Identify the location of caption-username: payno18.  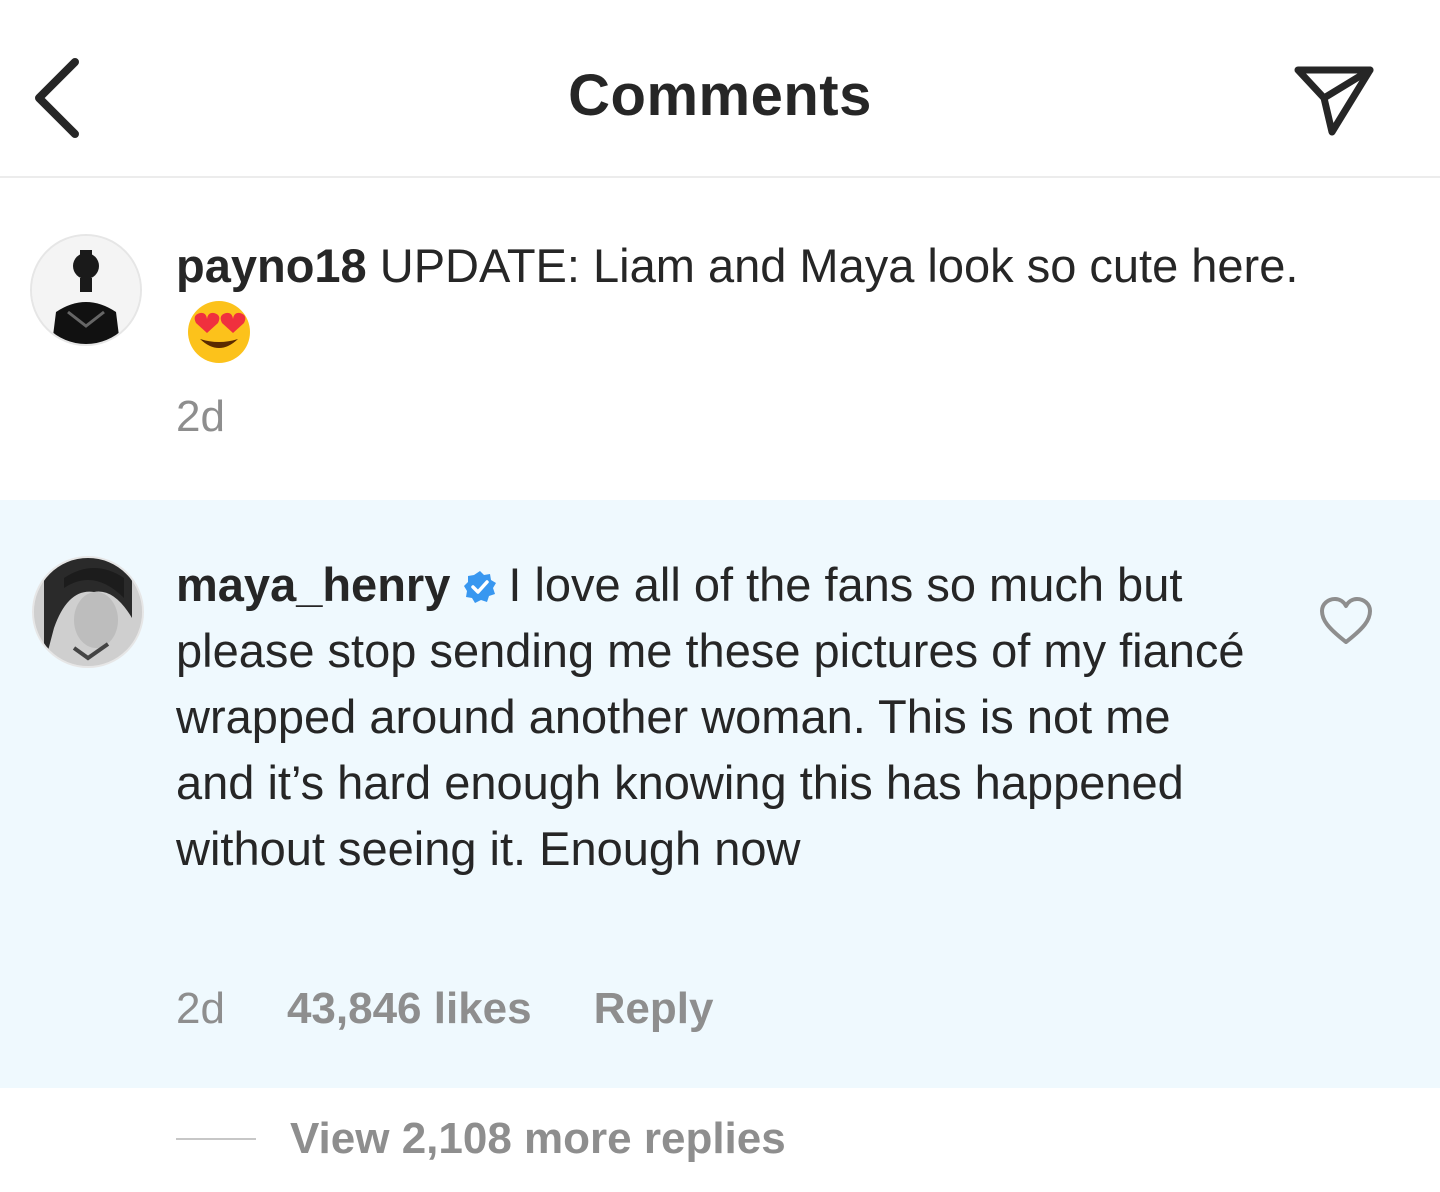
(271, 265).